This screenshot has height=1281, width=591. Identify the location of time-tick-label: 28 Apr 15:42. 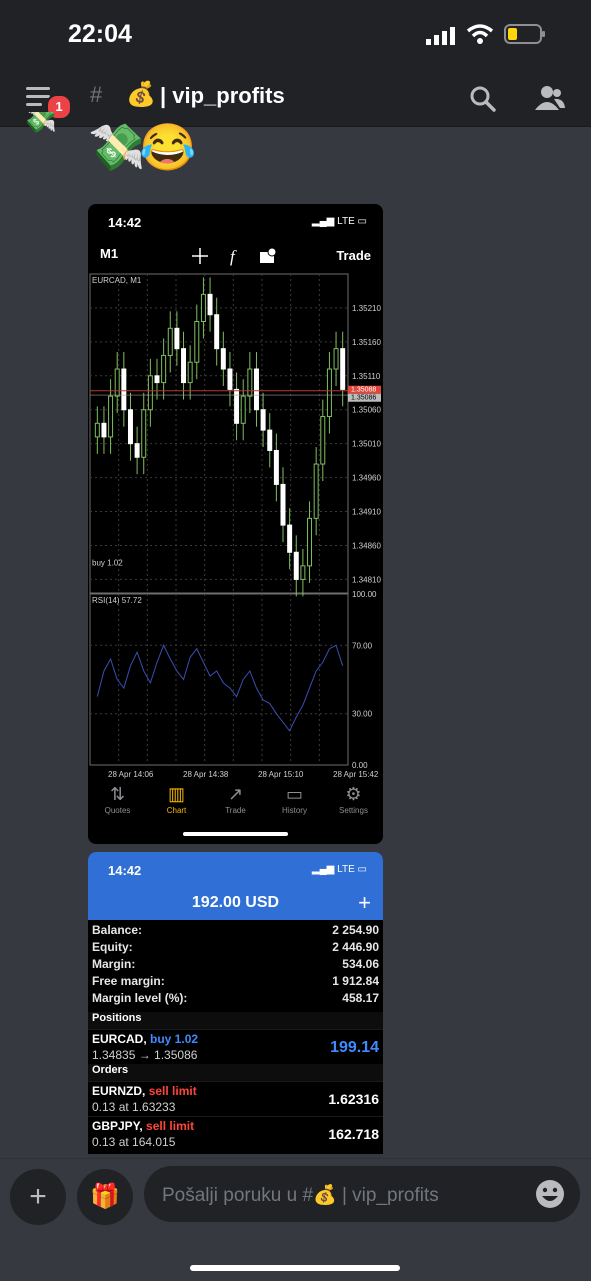
(356, 774).